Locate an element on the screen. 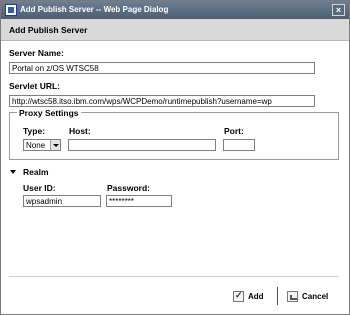  proxy-type-value: None is located at coordinates (36, 145).